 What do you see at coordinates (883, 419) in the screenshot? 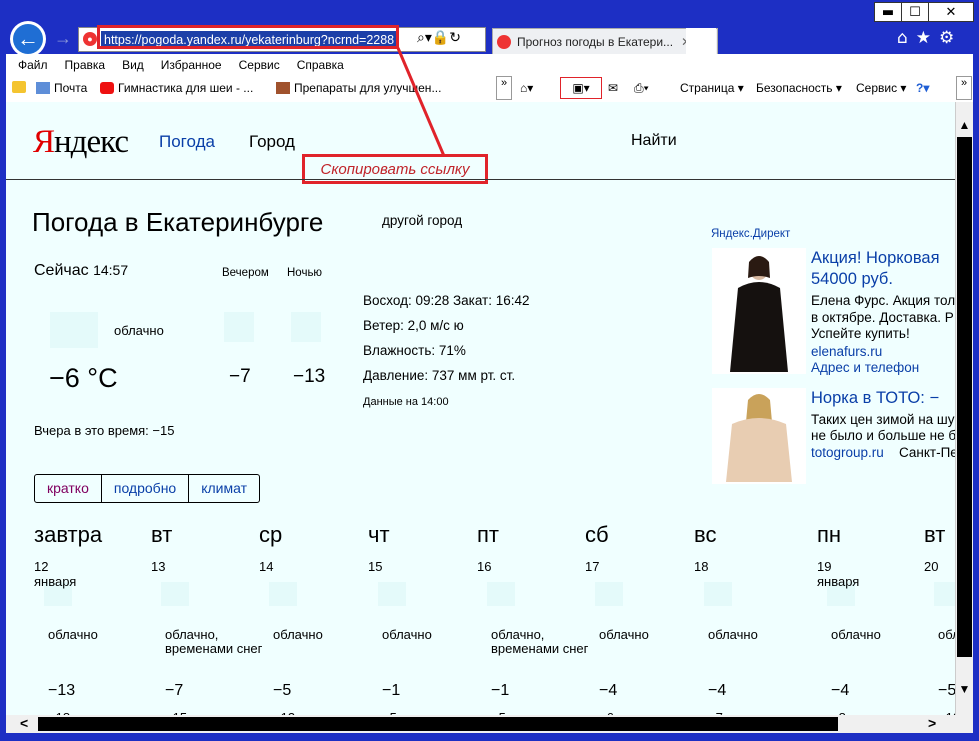
I see `ad2-text-line1: Таких цен зимой на шу` at bounding box center [883, 419].